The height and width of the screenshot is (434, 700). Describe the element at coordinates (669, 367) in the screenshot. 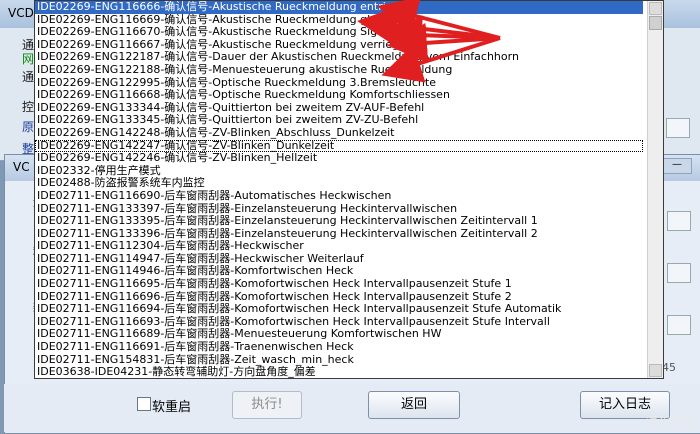

I see `side-number: 45` at that location.